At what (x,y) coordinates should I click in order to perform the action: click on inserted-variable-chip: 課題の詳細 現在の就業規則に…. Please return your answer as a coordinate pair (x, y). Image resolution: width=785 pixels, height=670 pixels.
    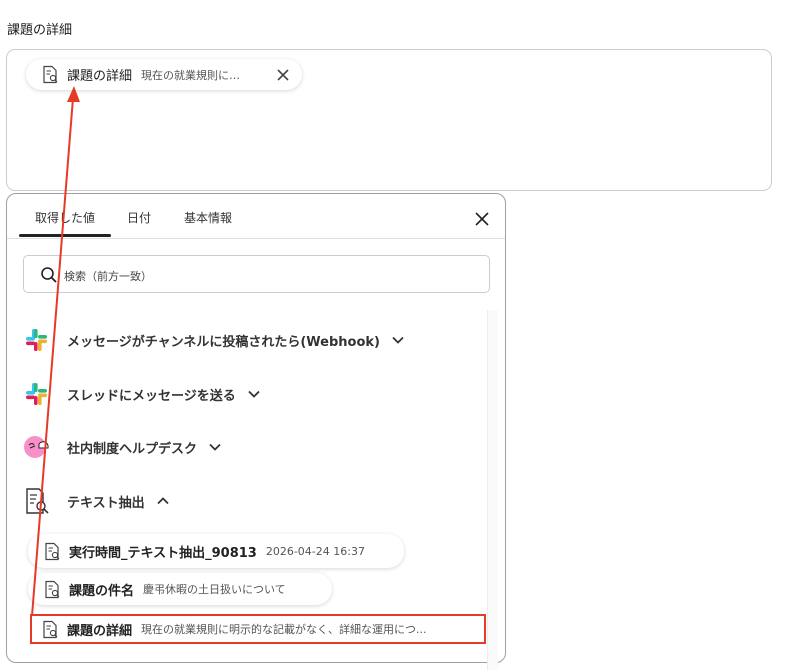
    Looking at the image, I should click on (164, 74).